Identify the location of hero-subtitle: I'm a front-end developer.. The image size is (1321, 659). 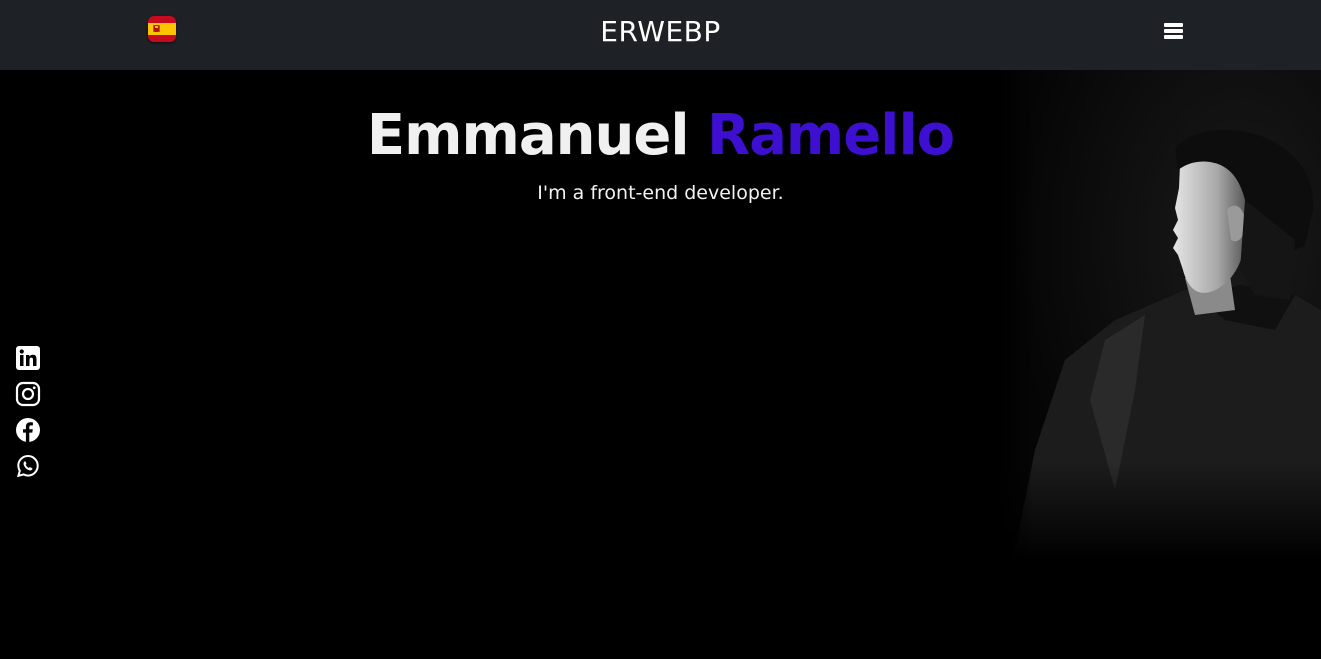
(660, 193).